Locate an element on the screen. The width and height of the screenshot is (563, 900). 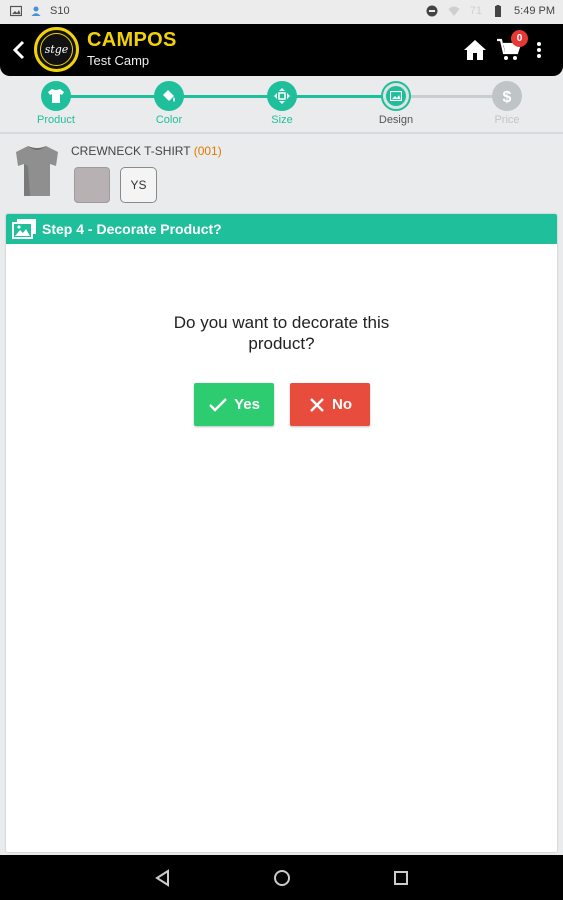
brand-logo: stge is located at coordinates (56, 49).